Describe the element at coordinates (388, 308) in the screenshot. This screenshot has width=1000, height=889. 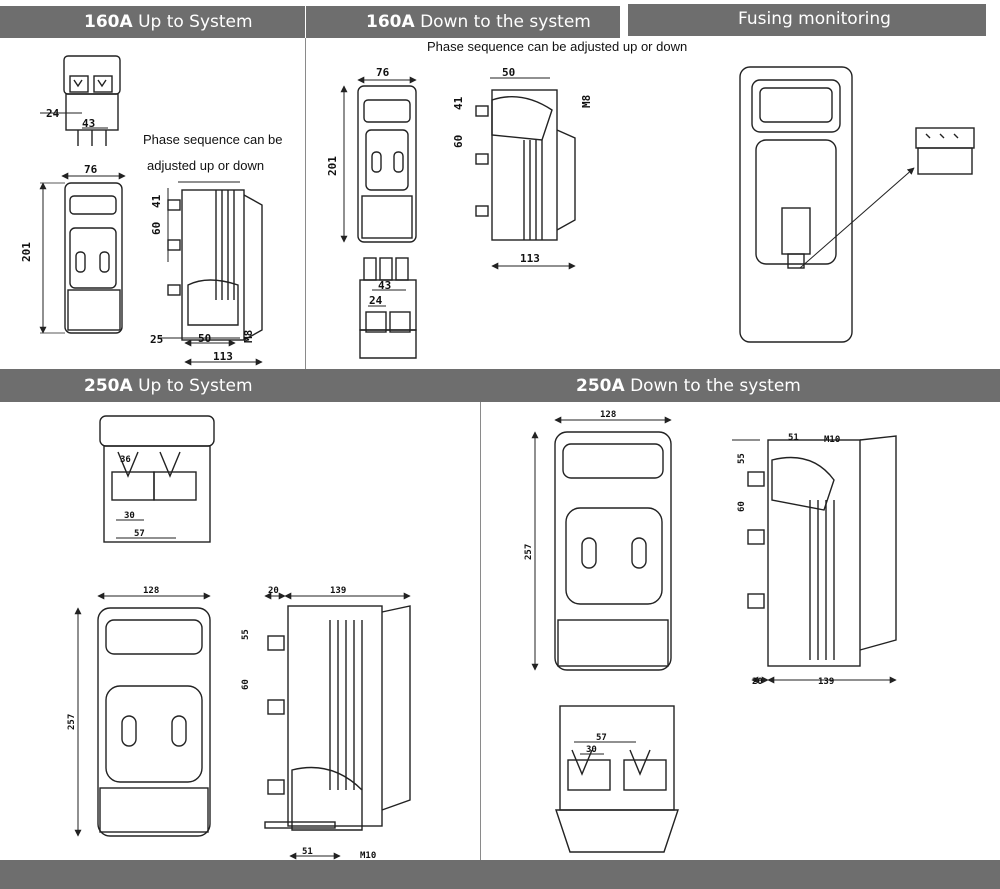
I see `drawing-160a-down-bottom-view` at that location.